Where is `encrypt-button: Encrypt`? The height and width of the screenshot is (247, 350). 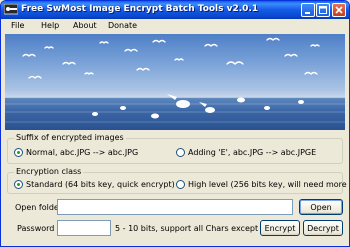
encrypt-button: Encrypt is located at coordinates (280, 228).